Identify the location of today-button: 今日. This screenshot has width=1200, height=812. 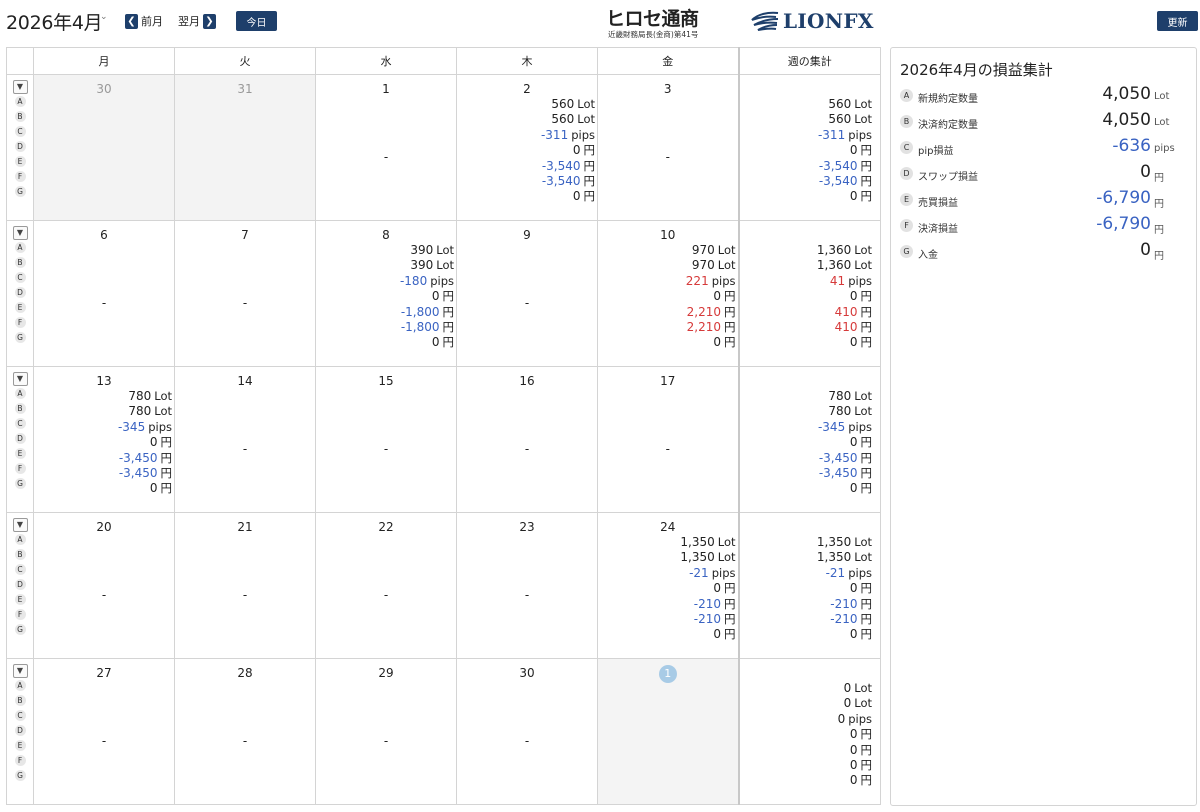
(256, 21).